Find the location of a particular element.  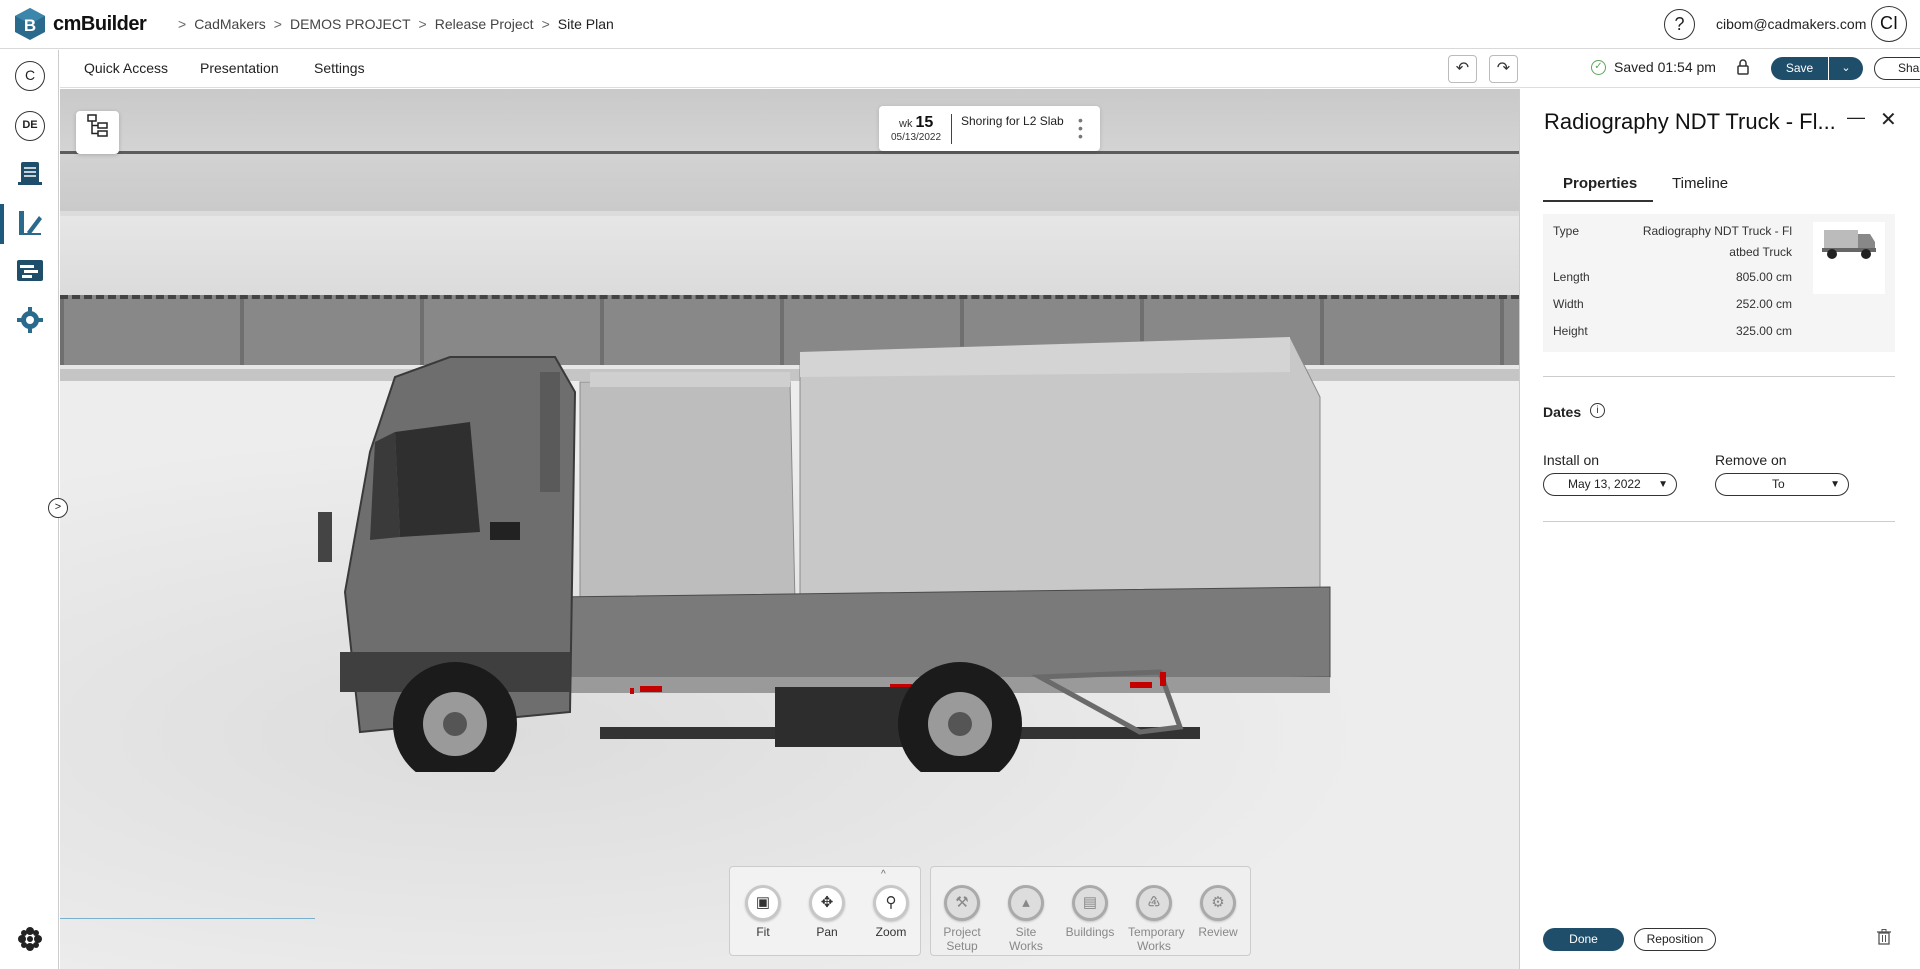

view-toolbar: ▣ Fit ✥ Pan ⚲ Zoom is located at coordinates (825, 911).